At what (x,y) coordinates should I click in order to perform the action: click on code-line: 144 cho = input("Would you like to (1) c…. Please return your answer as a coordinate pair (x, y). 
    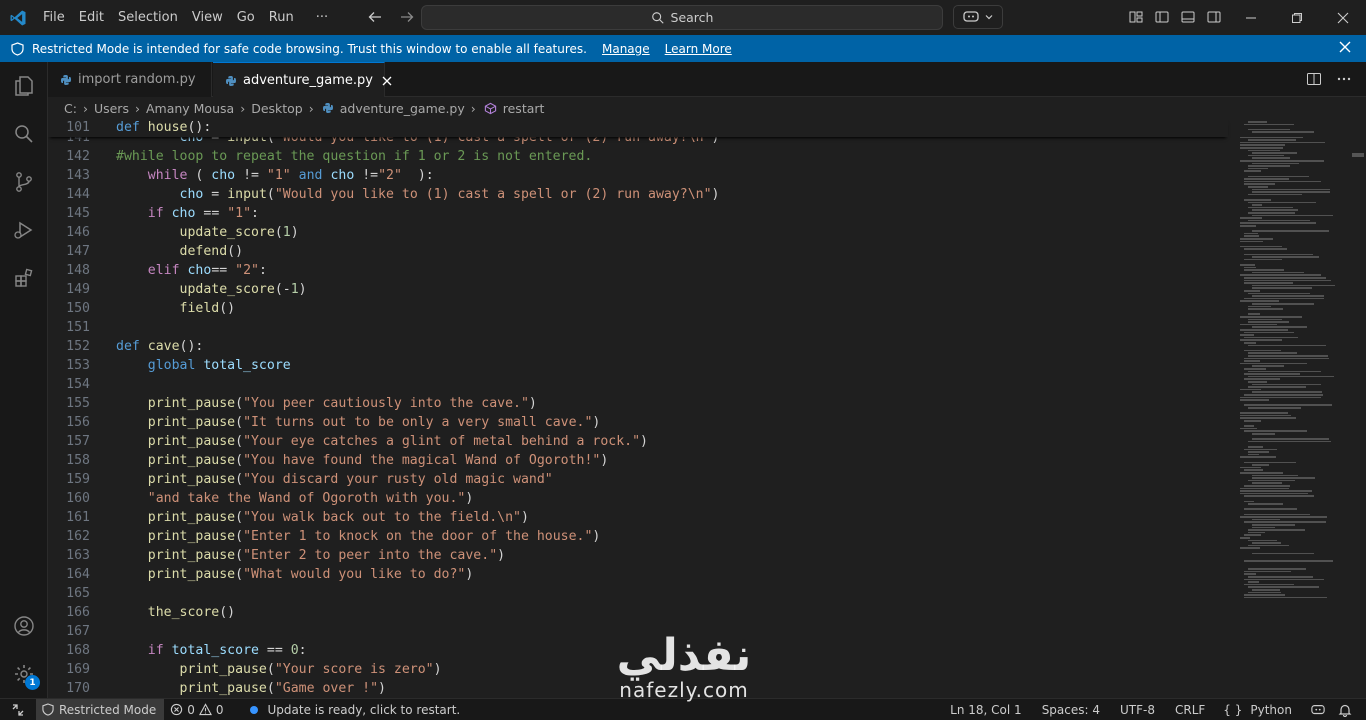
    Looking at the image, I should click on (638, 194).